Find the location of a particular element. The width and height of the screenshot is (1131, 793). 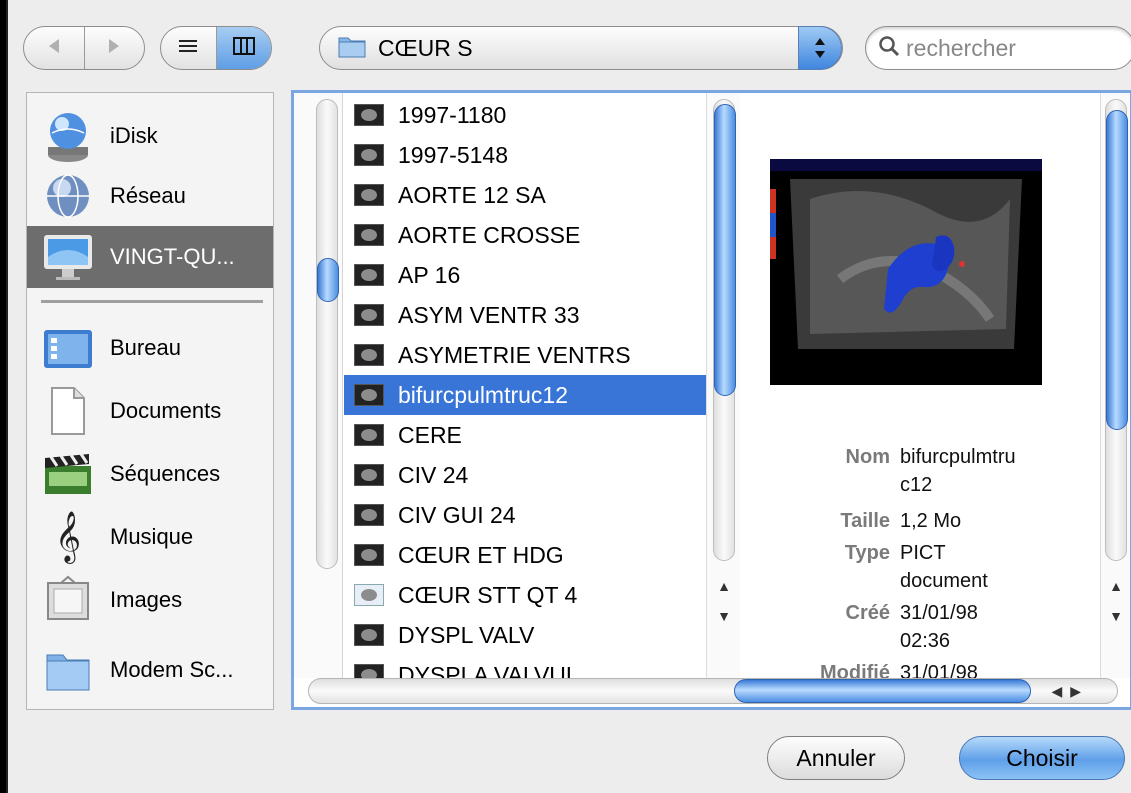

file-row: DYSPLA VALVUL is located at coordinates (525, 666).